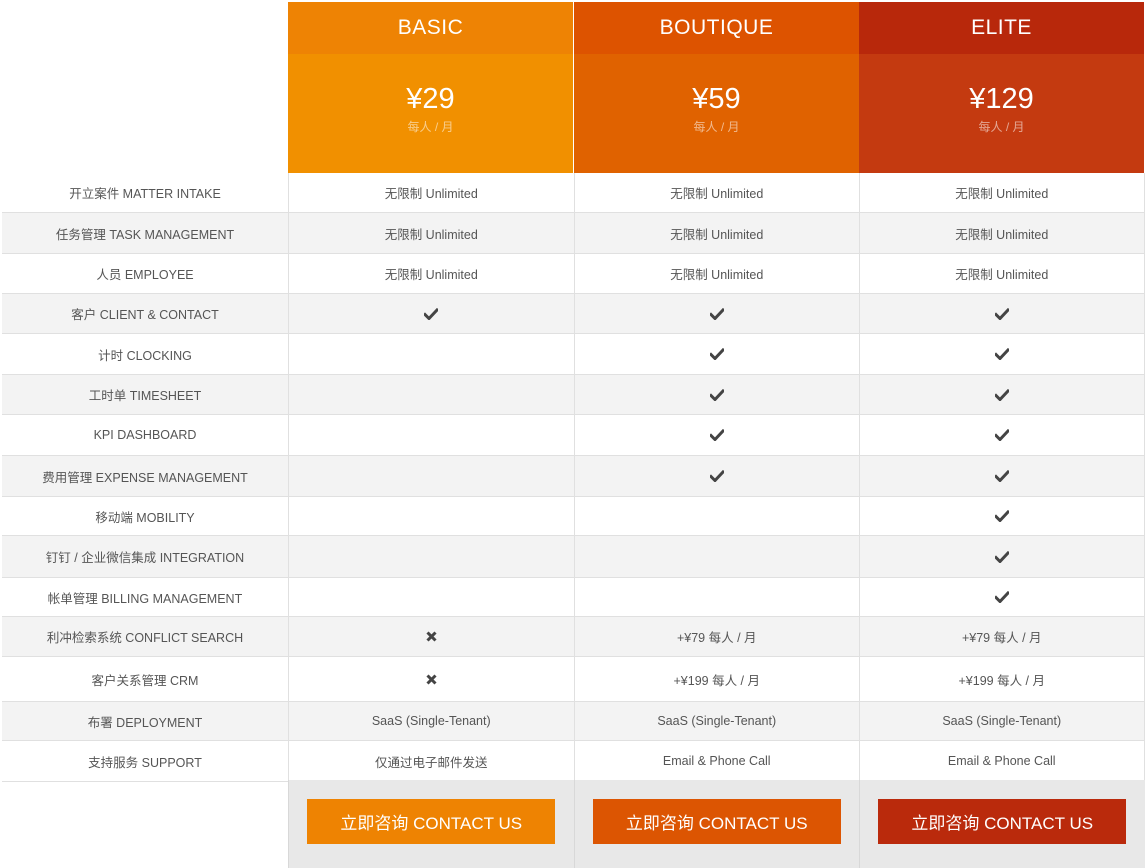  Describe the element at coordinates (145, 396) in the screenshot. I see `feature-label: 工时单 TIMESHEET` at that location.